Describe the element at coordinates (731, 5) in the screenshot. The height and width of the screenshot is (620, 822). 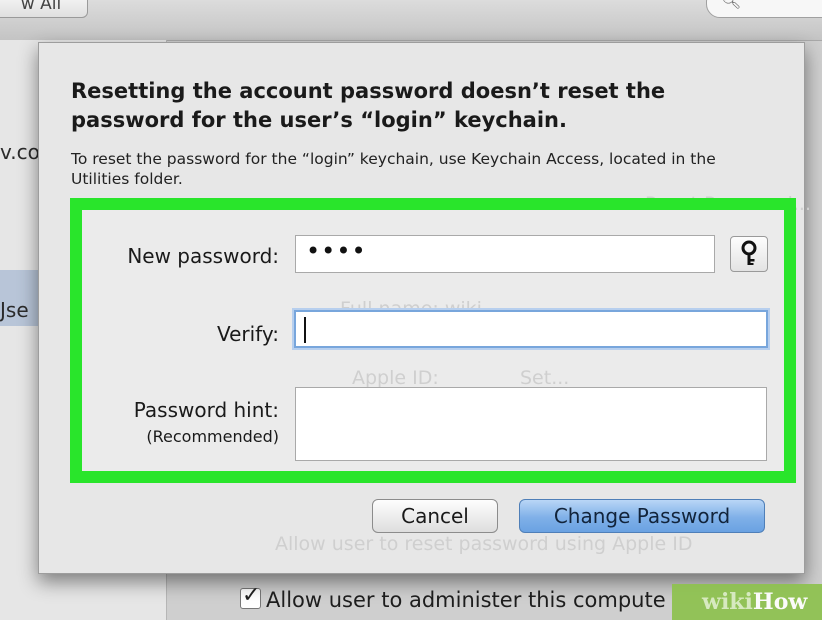
I see `search-icon: 🔍︎` at that location.